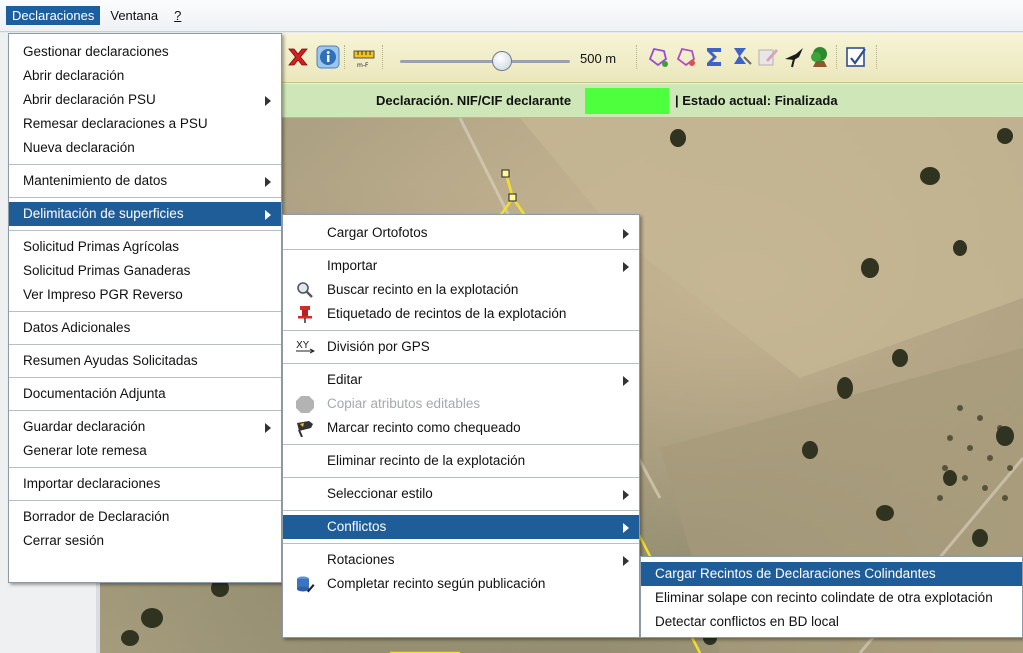 This screenshot has width=1023, height=653. What do you see at coordinates (461, 314) in the screenshot?
I see `menu-item-etiquetado-recintos: Etiquetado de recintos de la explotación` at bounding box center [461, 314].